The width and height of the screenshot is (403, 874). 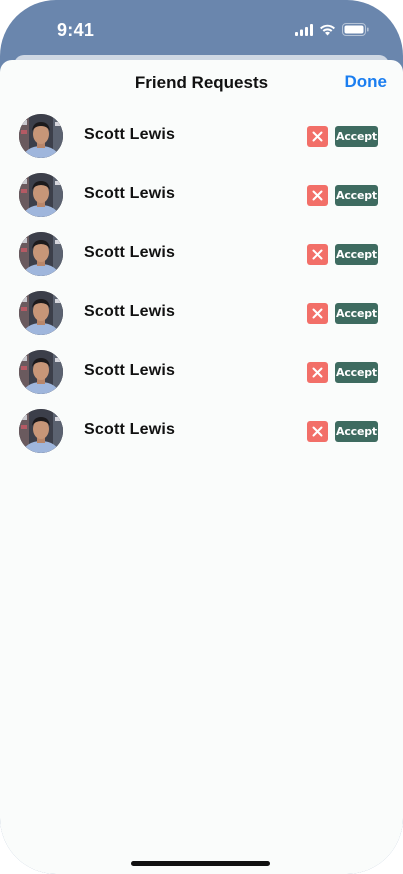 I want to click on home-indicator, so click(x=200, y=863).